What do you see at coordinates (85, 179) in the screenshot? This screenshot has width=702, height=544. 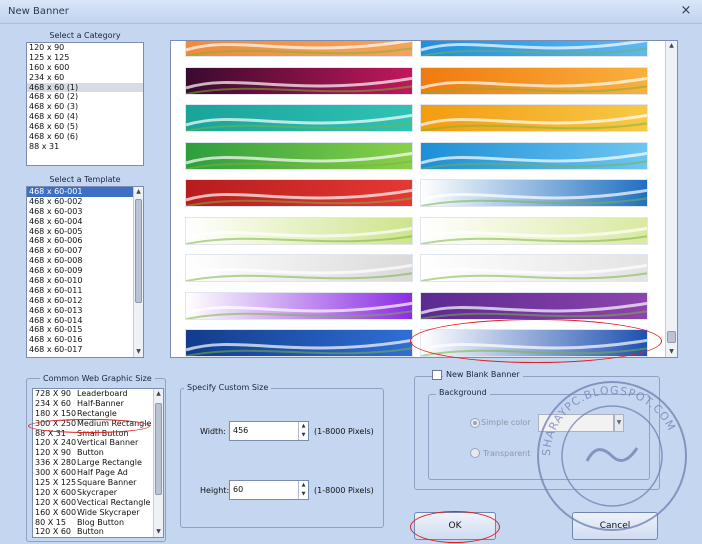 I see `template-caption: Select a Template` at bounding box center [85, 179].